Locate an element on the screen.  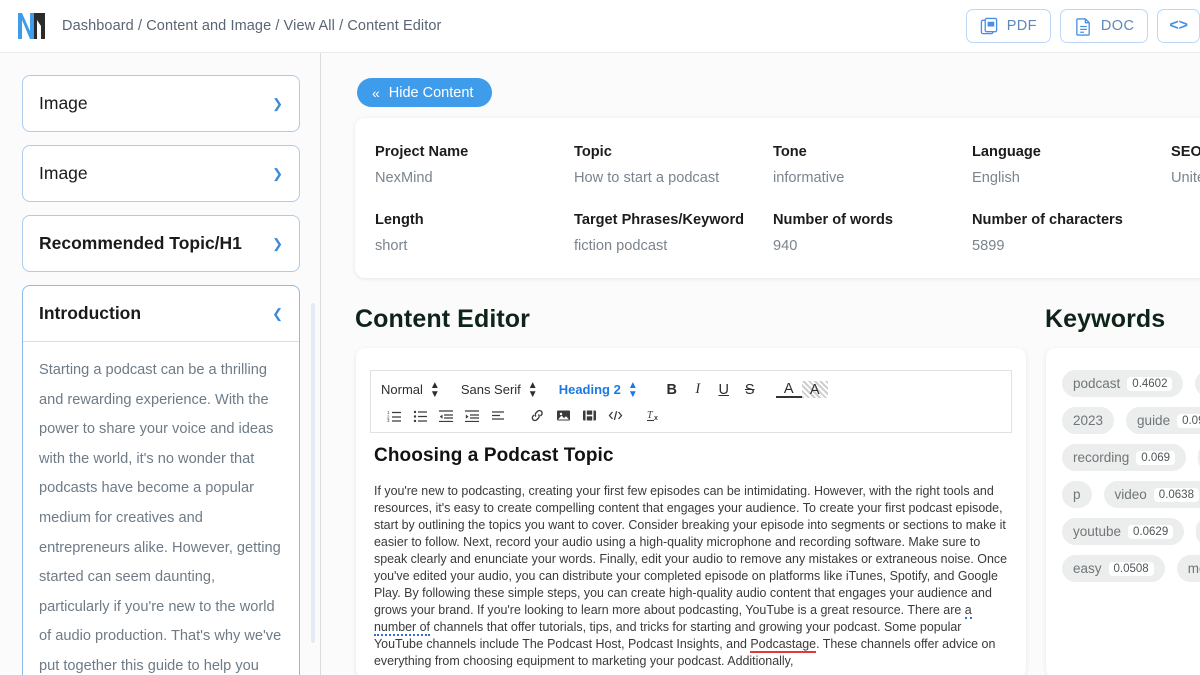
keyword-chip: recording 0.069 is located at coordinates (1124, 457).